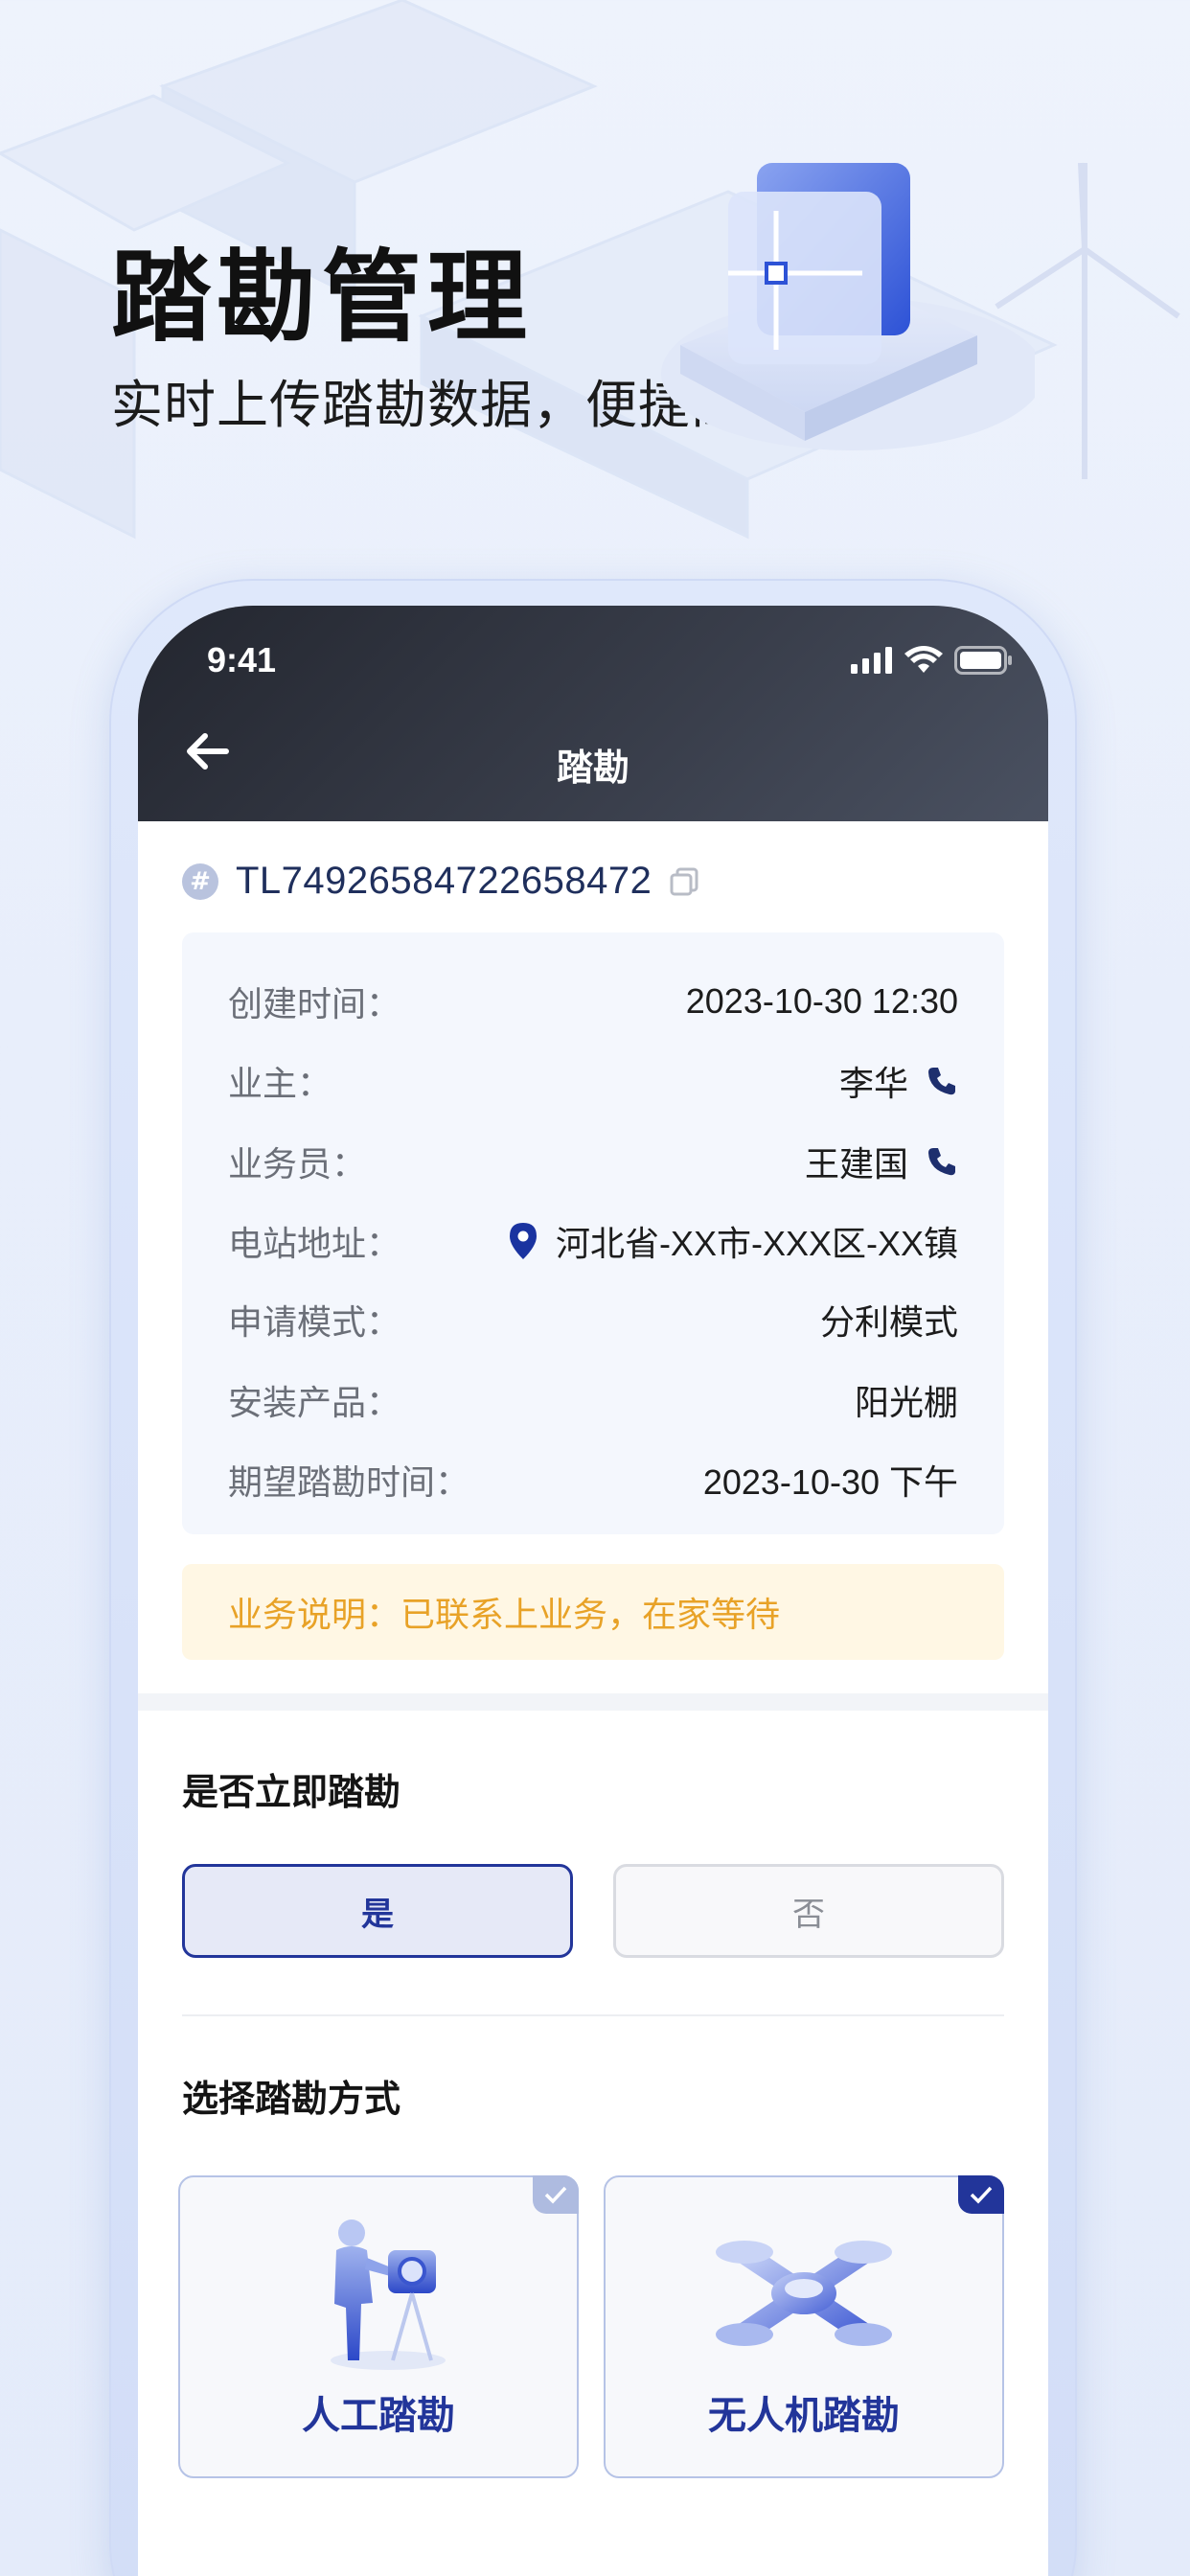 This screenshot has height=2576, width=1190. What do you see at coordinates (593, 2015) in the screenshot?
I see `divider` at bounding box center [593, 2015].